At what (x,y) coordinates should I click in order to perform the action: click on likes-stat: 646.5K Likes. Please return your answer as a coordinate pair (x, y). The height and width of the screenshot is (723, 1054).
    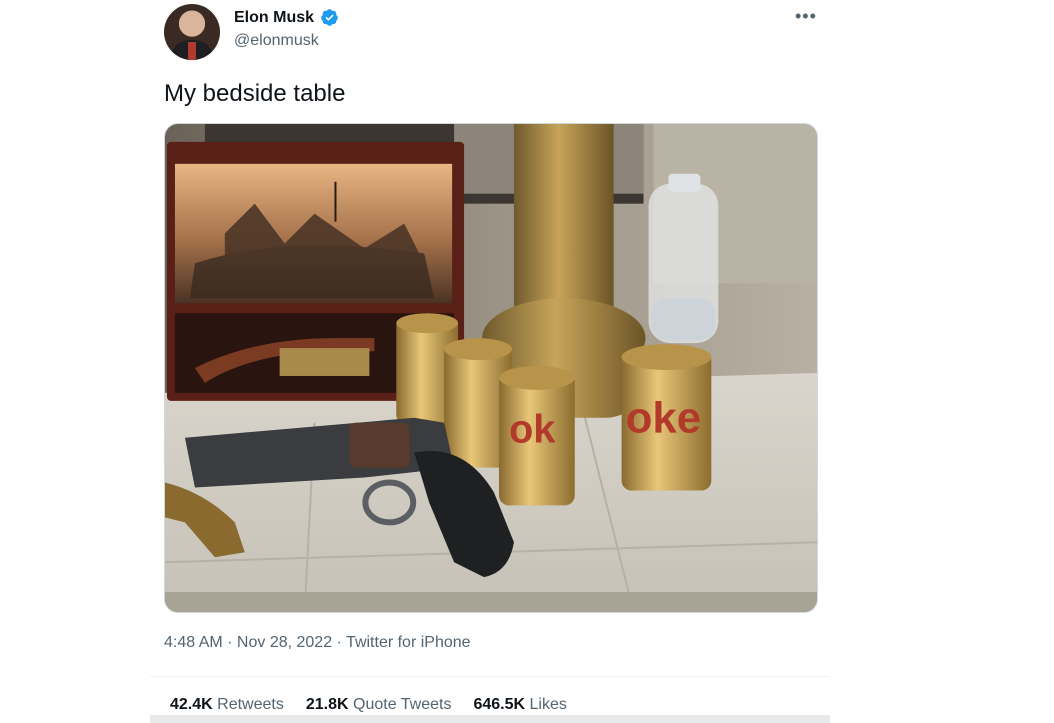
    Looking at the image, I should click on (519, 705).